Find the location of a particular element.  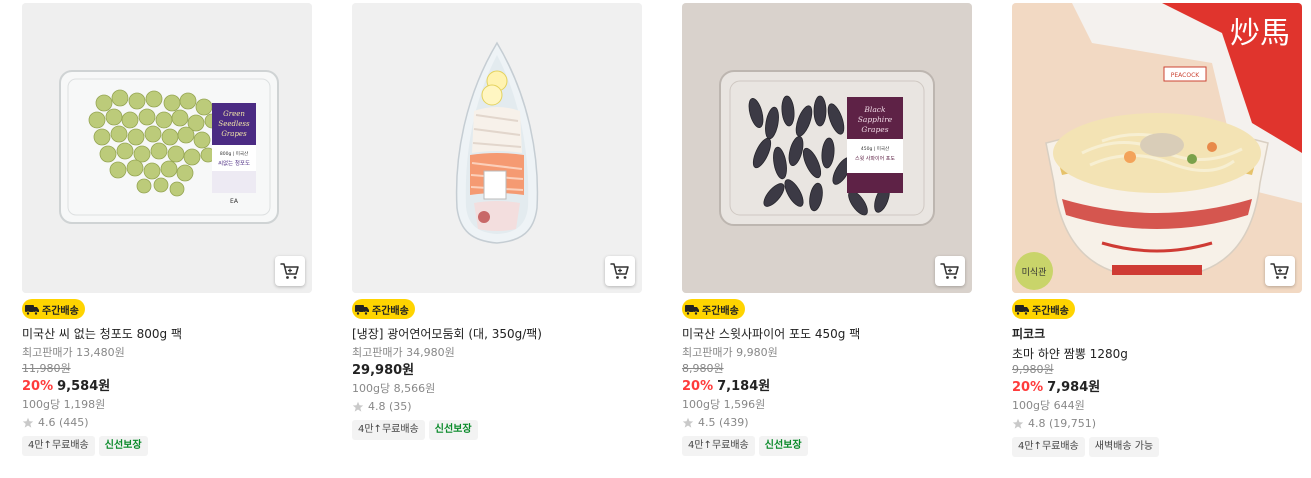

sale-price-row: 20% 9,584원 is located at coordinates (167, 387).